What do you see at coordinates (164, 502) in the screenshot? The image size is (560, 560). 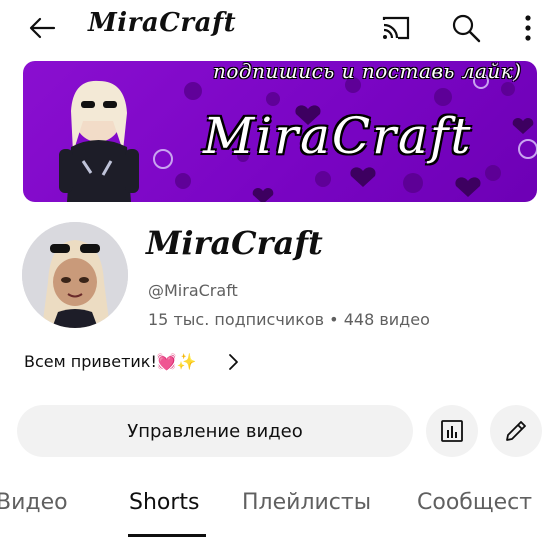 I see `tab-shorts: Shorts` at bounding box center [164, 502].